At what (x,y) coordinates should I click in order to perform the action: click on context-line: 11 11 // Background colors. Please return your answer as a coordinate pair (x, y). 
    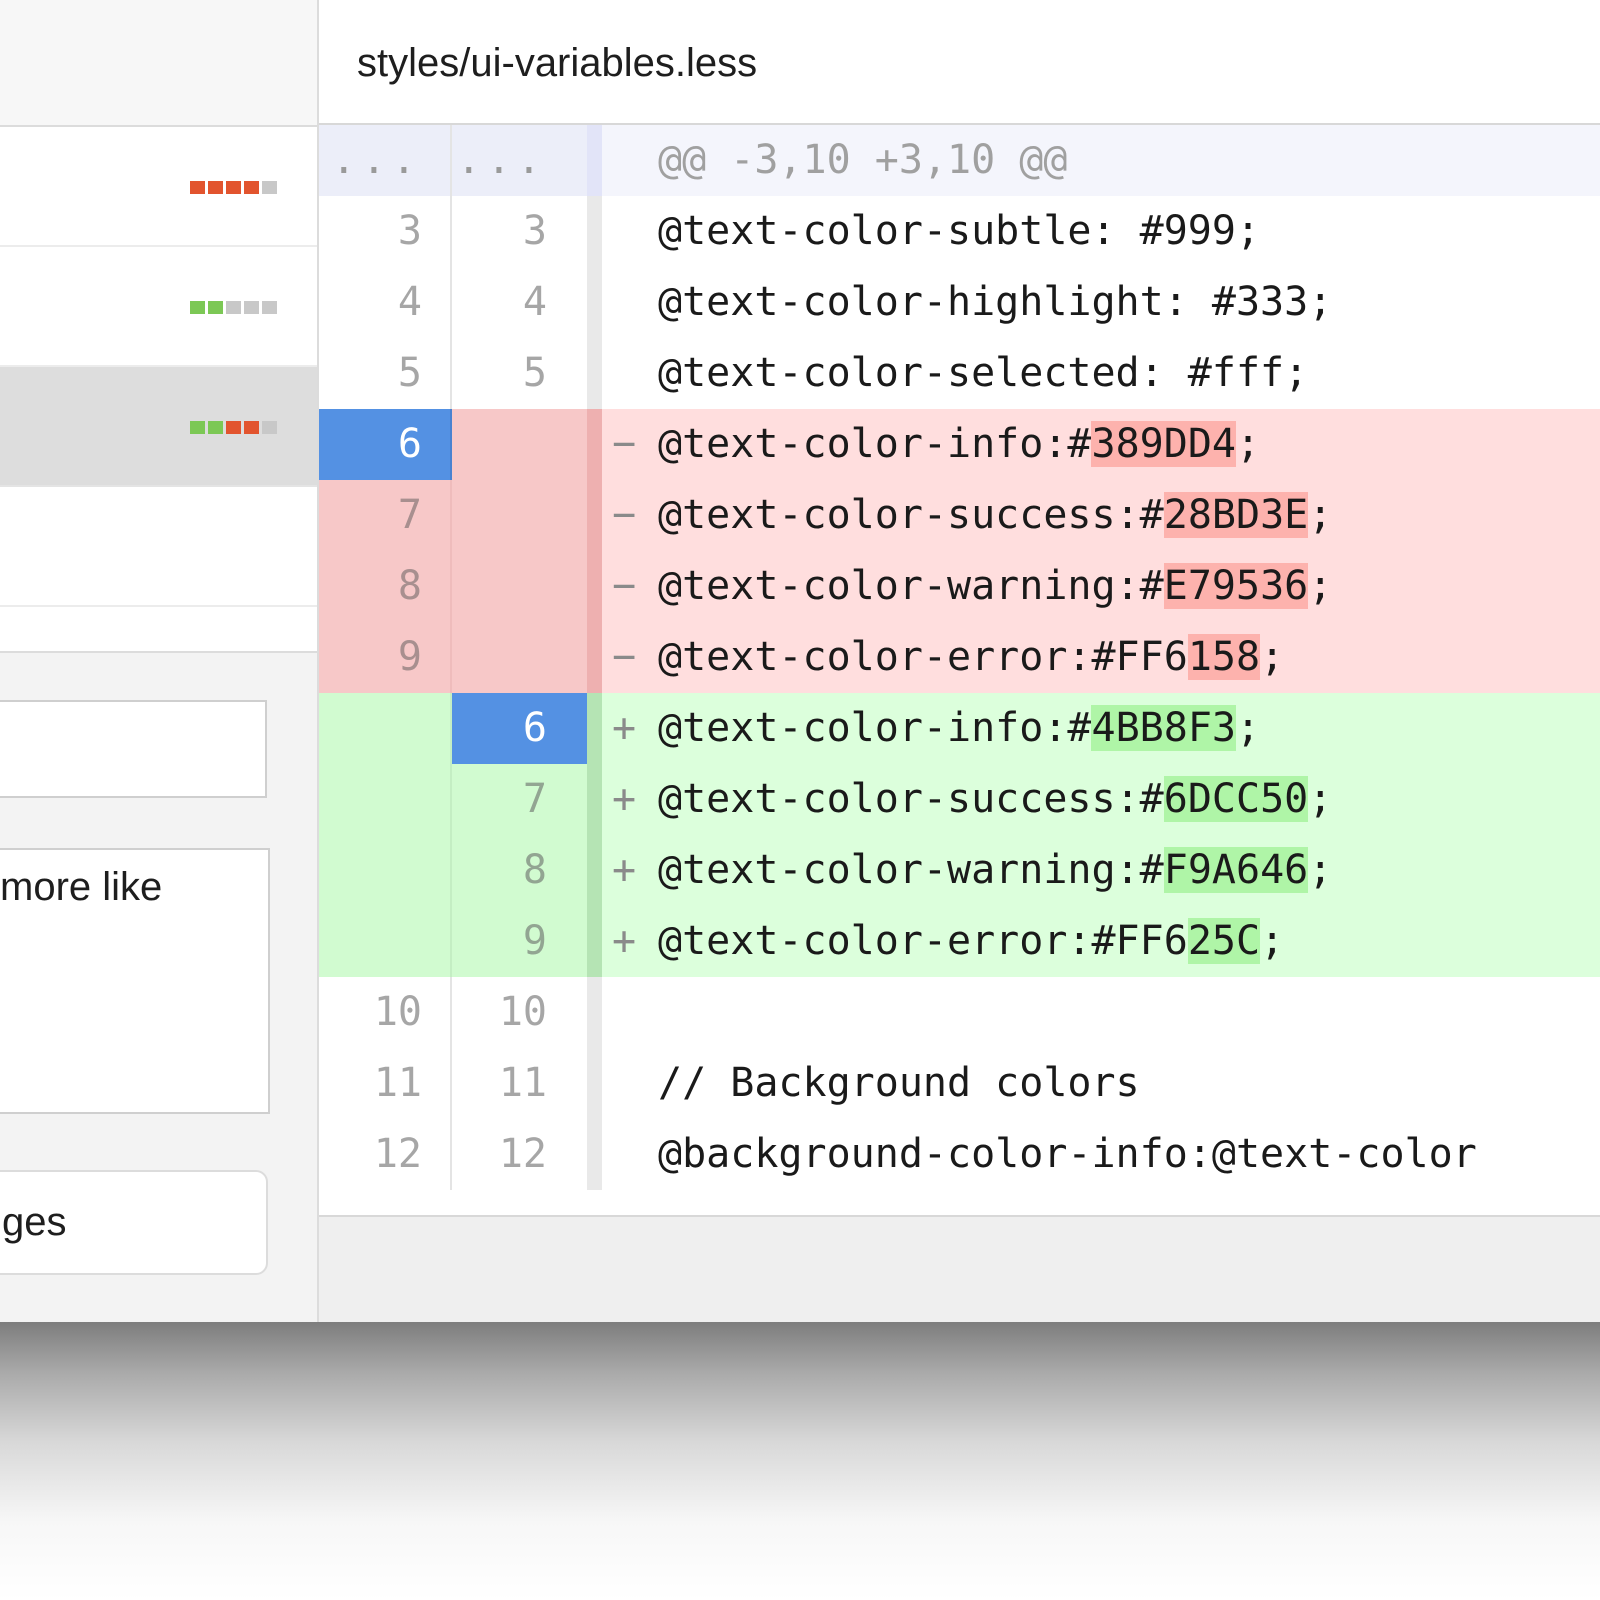
    Looking at the image, I should click on (959, 1083).